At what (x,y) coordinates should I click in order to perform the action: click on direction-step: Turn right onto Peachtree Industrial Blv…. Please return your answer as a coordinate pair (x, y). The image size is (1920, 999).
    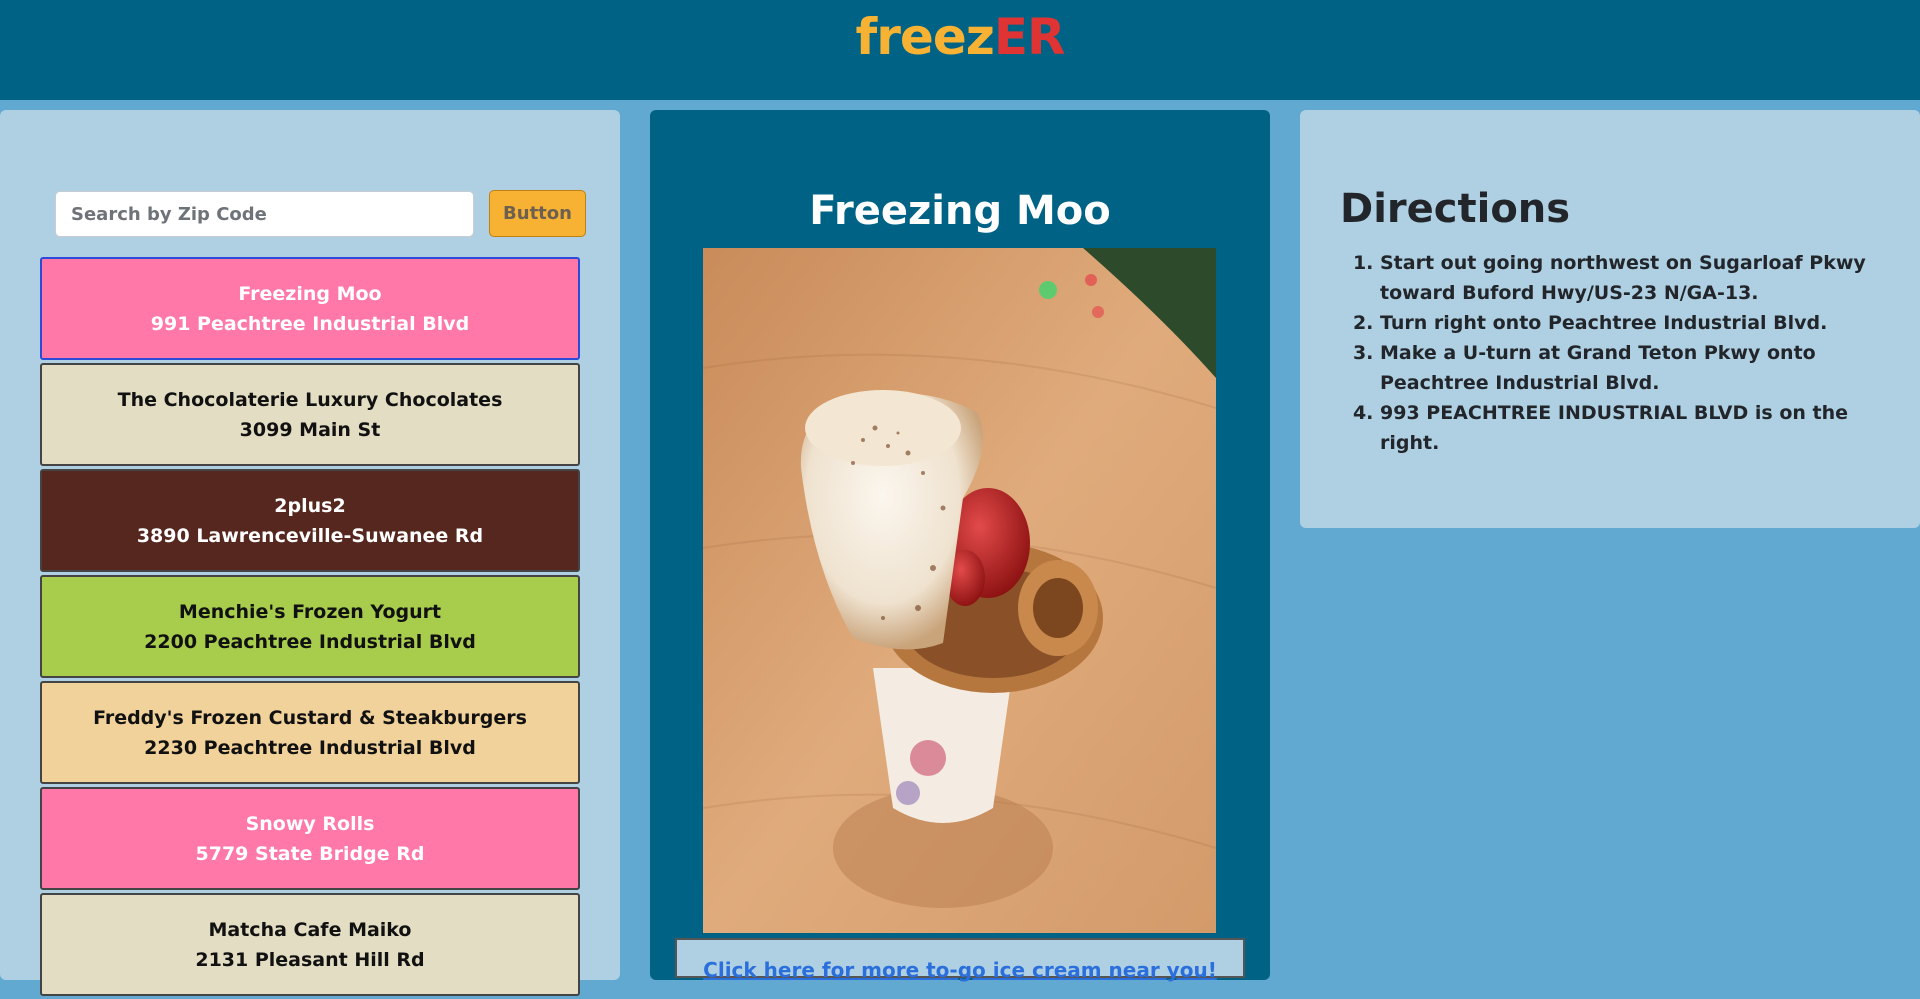
    Looking at the image, I should click on (1640, 323).